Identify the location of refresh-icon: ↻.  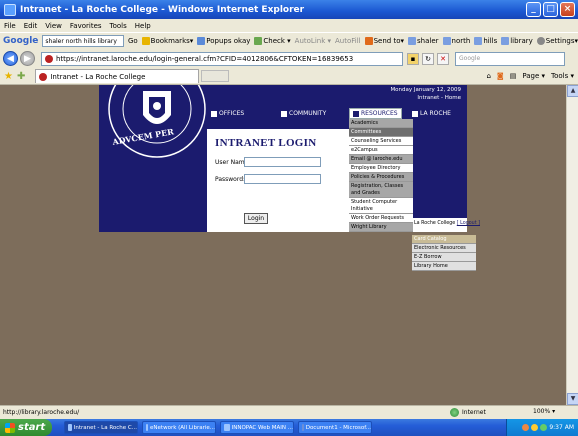
(428, 58).